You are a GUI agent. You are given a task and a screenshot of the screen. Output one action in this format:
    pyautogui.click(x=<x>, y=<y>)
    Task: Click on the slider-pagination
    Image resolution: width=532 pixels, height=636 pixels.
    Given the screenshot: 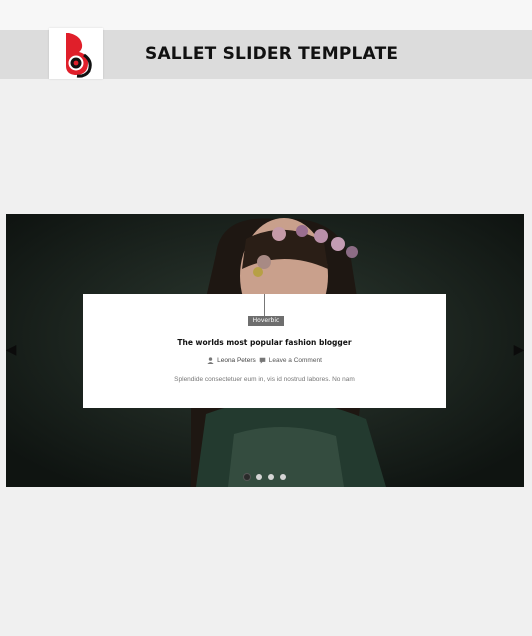 What is the action you would take?
    pyautogui.click(x=265, y=478)
    